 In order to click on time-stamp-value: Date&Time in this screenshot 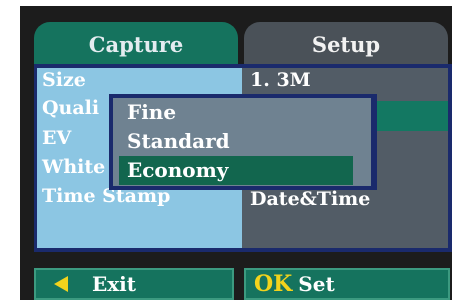, I will do `click(310, 199)`.